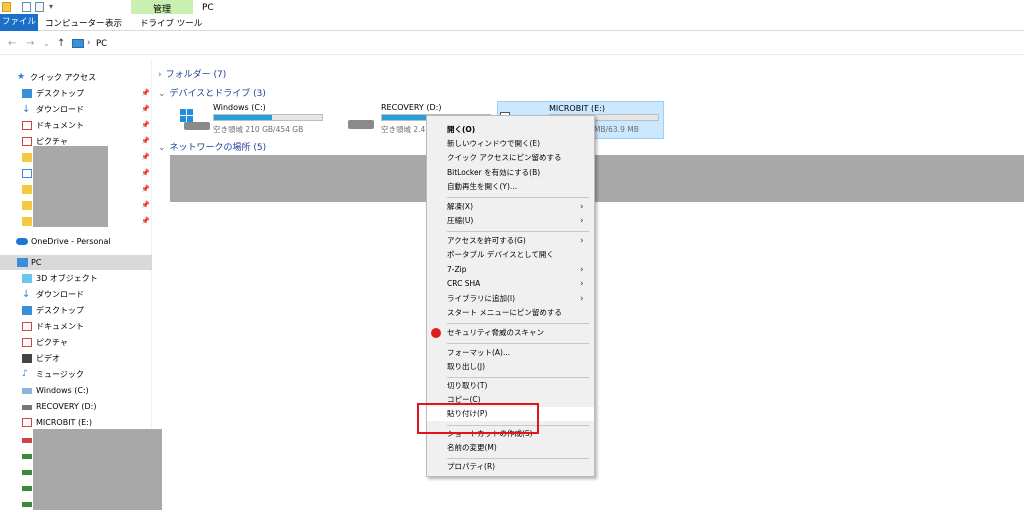  I want to click on sidebar-item-downloads: ↓ ダウンロード 📌, so click(76, 109).